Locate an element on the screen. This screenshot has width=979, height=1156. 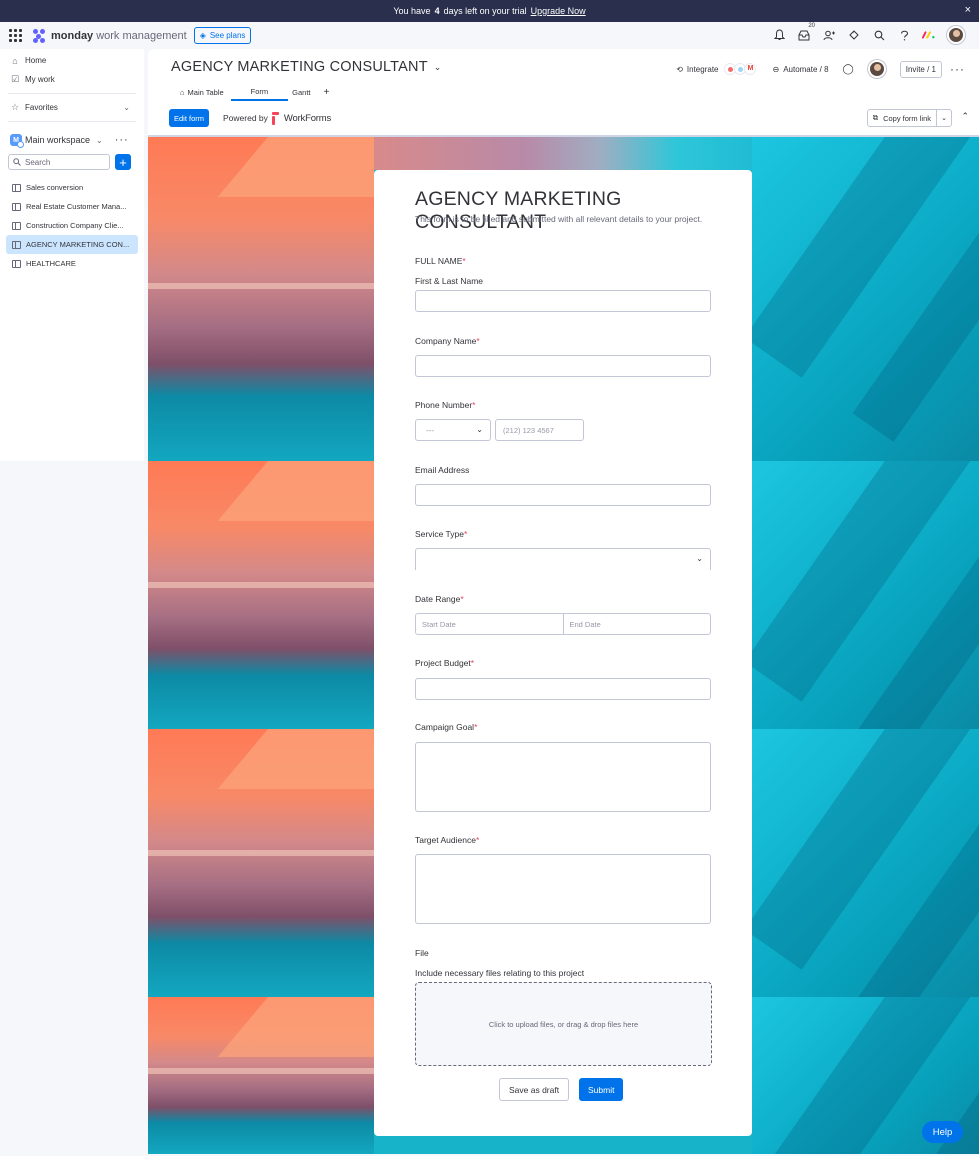
workforms-logo-icon is located at coordinates (275, 118).